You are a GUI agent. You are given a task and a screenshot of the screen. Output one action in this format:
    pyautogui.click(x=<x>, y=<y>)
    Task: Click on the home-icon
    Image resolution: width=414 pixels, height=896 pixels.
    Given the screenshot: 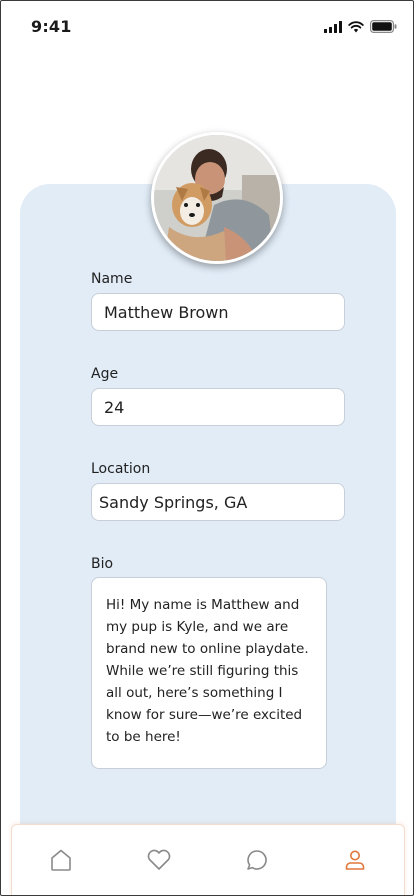 What is the action you would take?
    pyautogui.click(x=61, y=860)
    